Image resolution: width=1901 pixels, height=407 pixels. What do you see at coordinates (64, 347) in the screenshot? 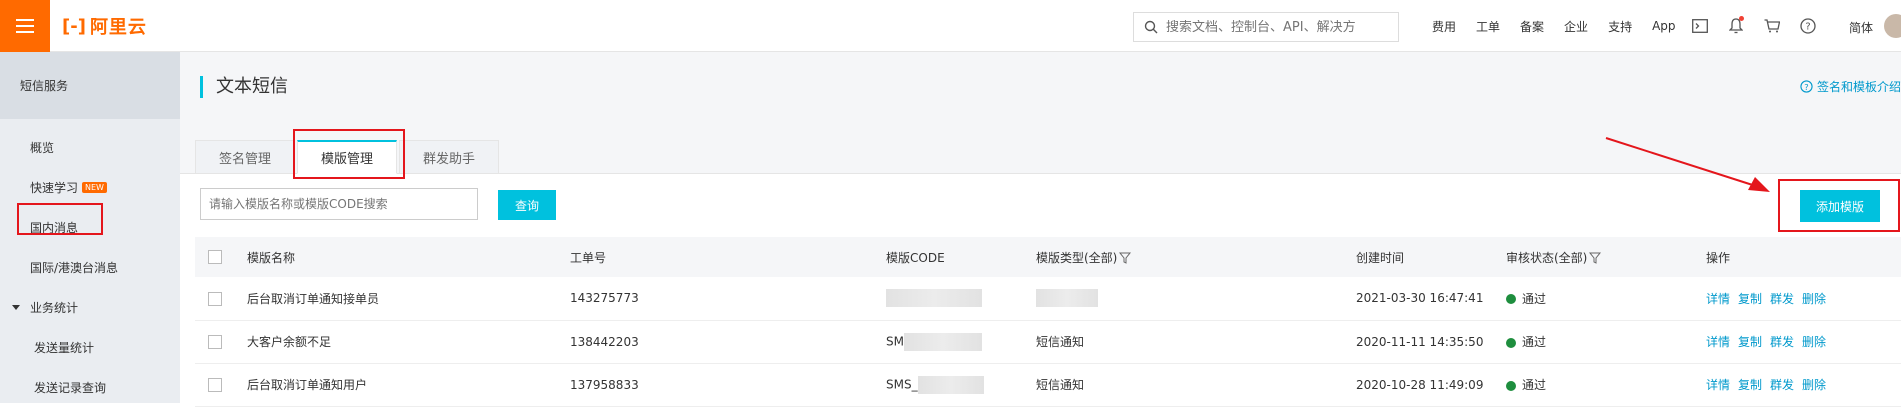
I see `sidebar-item-label: 发送量统计` at bounding box center [64, 347].